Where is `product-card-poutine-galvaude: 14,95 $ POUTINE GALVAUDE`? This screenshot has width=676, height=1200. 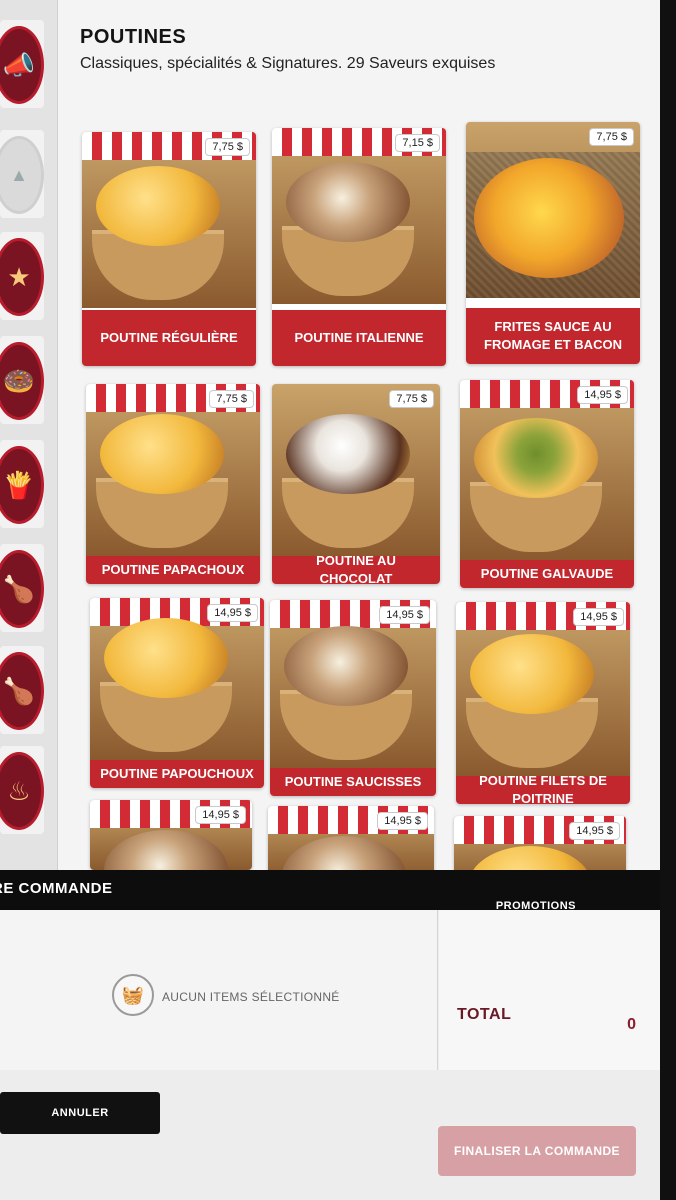
product-card-poutine-galvaude: 14,95 $ POUTINE GALVAUDE is located at coordinates (547, 484).